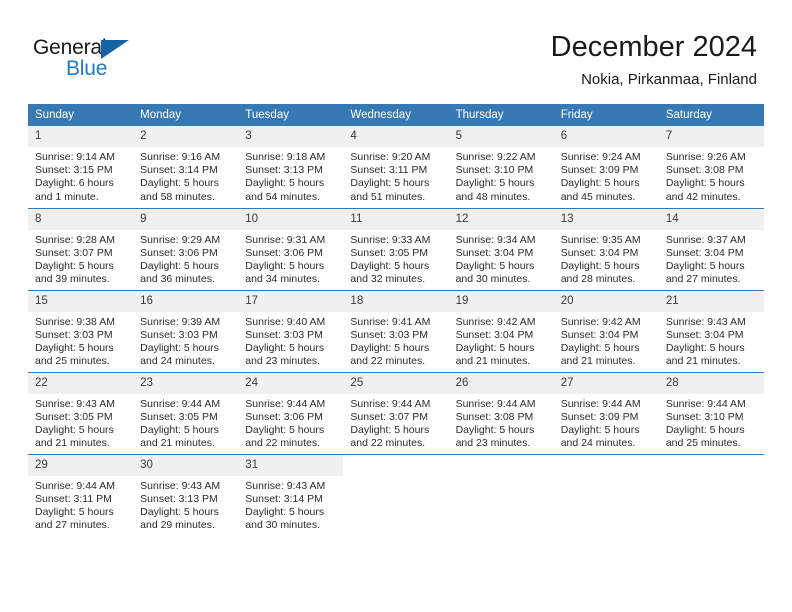  Describe the element at coordinates (179, 170) in the screenshot. I see `sunset-text: Sunset: 3:14 PM` at that location.